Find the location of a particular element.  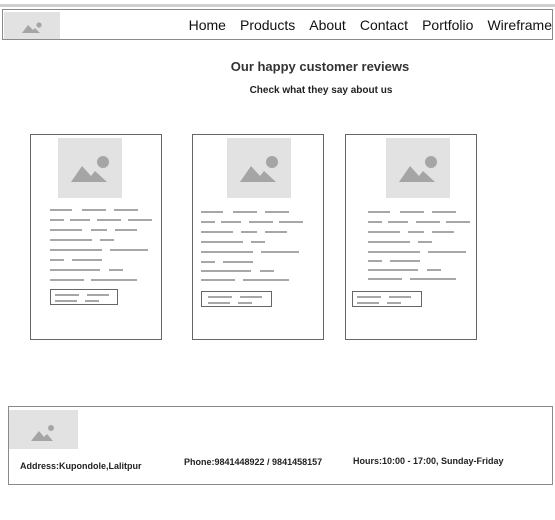

logo is located at coordinates (32, 25).